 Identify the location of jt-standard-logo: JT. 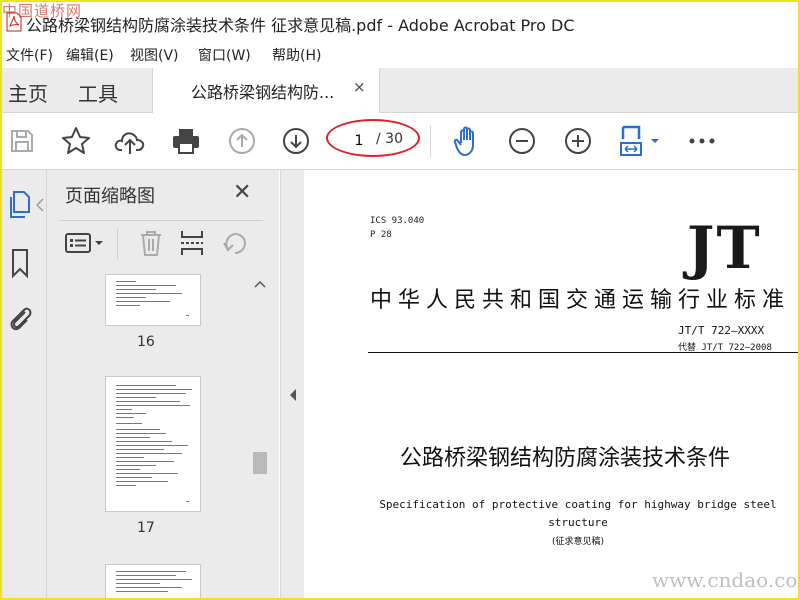
(724, 248).